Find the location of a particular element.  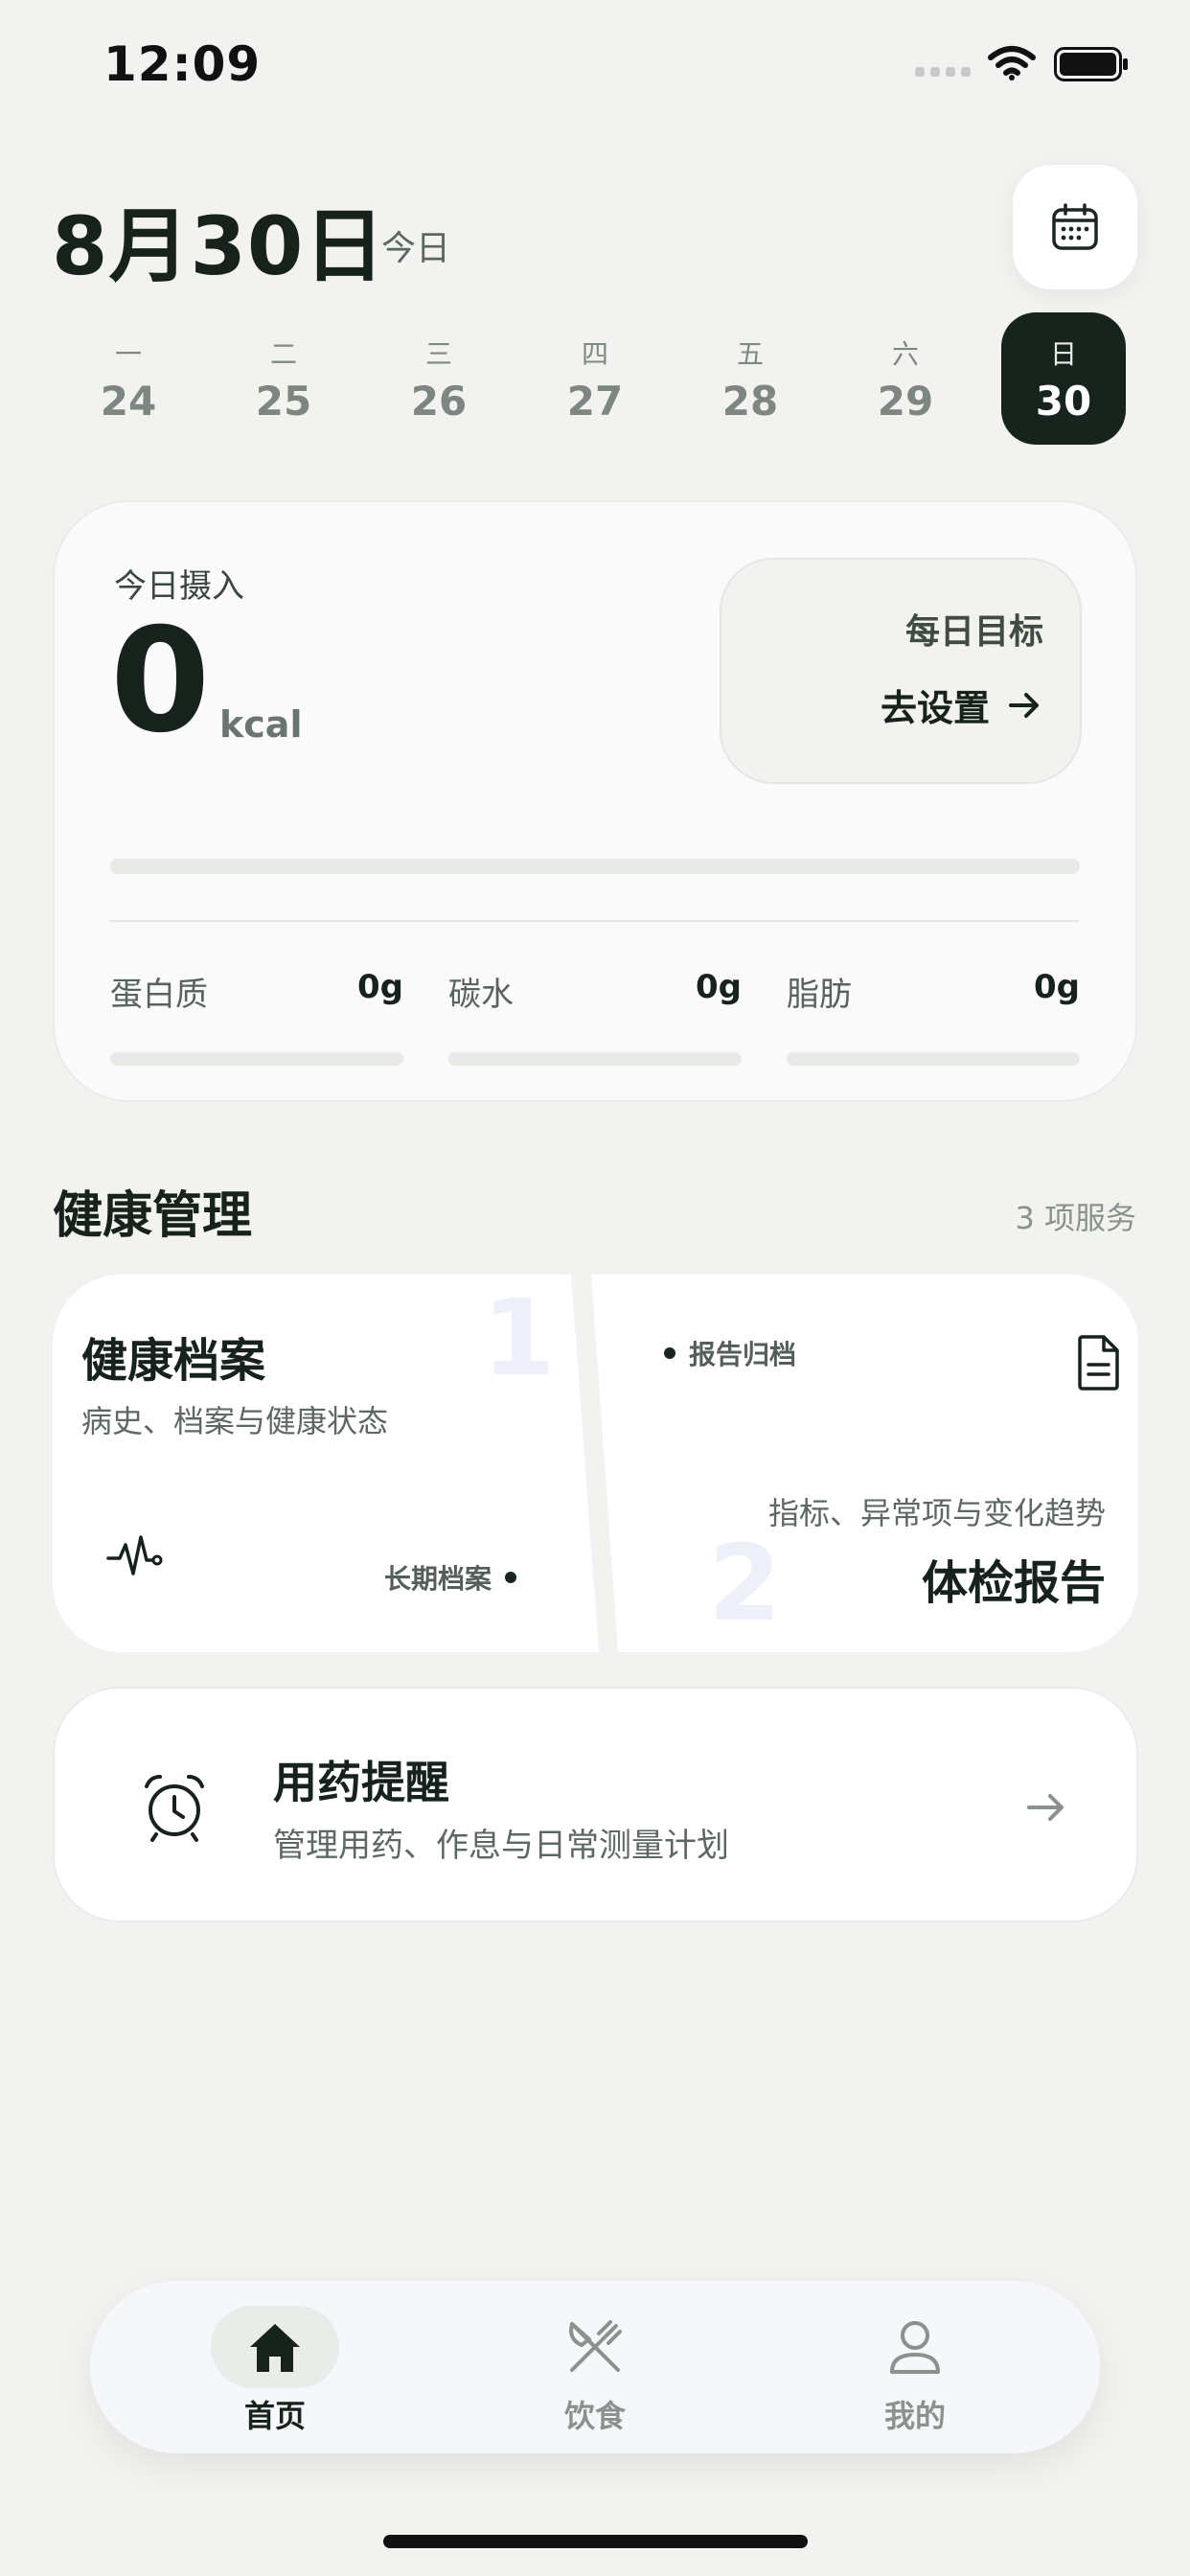

home-icon is located at coordinates (275, 2348).